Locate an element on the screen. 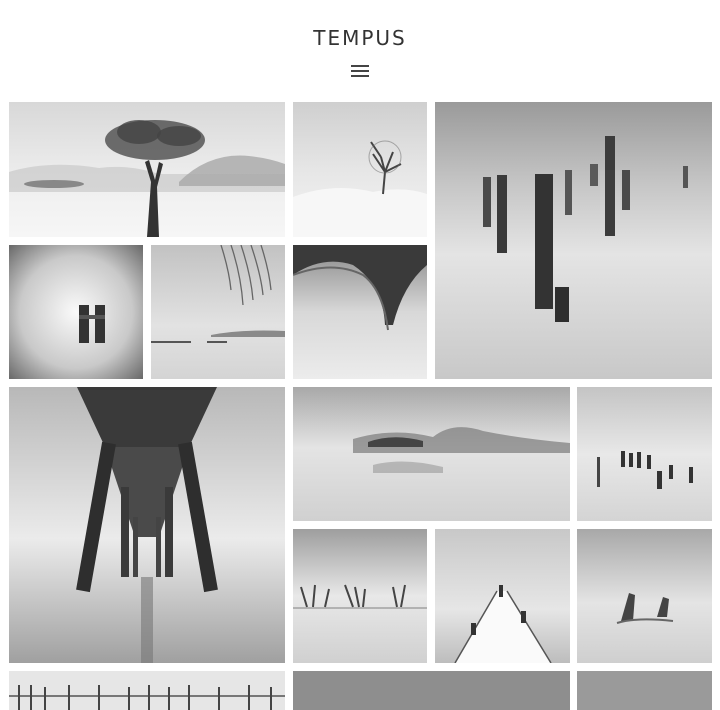  gallery-photo-snow-jetty is located at coordinates (502, 596).